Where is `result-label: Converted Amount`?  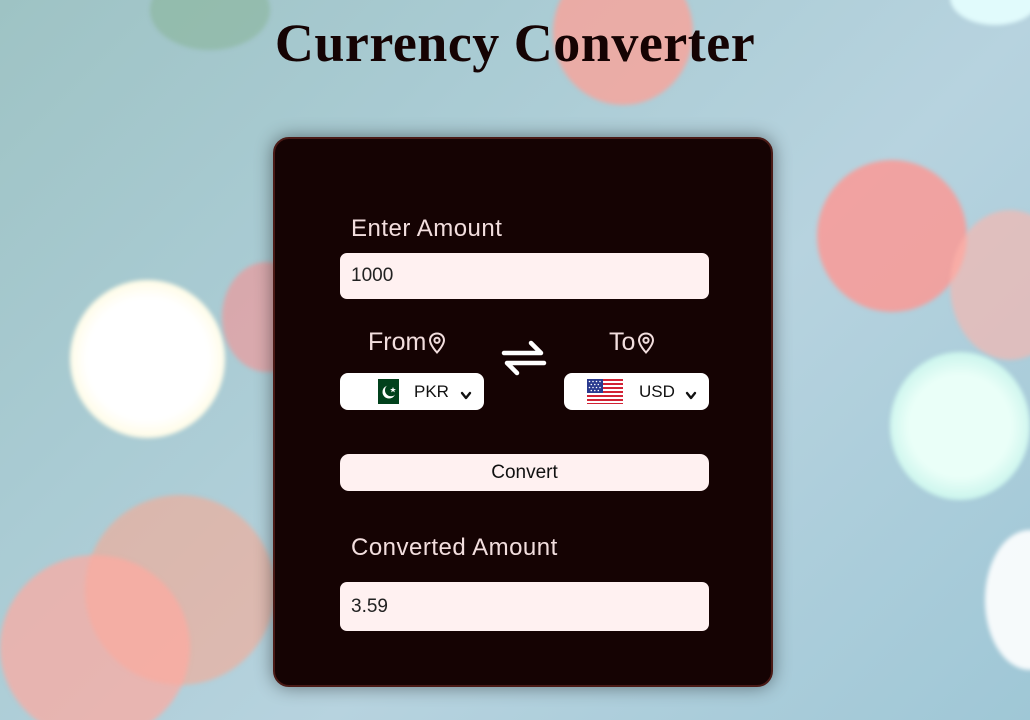
result-label: Converted Amount is located at coordinates (454, 547).